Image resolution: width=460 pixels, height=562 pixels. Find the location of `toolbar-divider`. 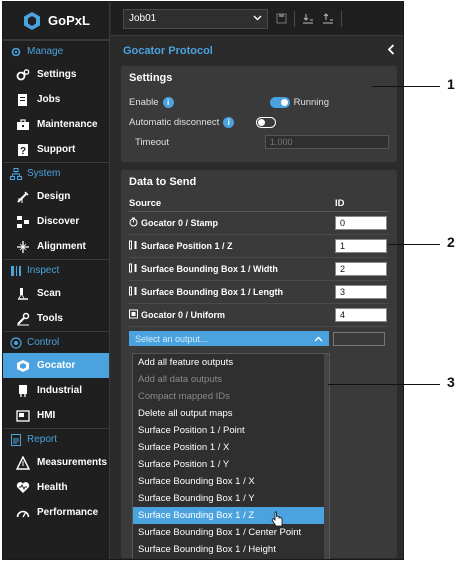

toolbar-divider is located at coordinates (294, 18).